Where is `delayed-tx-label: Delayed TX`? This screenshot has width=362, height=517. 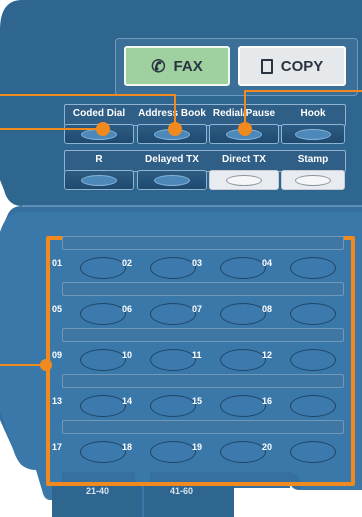 delayed-tx-label: Delayed TX is located at coordinates (172, 159).